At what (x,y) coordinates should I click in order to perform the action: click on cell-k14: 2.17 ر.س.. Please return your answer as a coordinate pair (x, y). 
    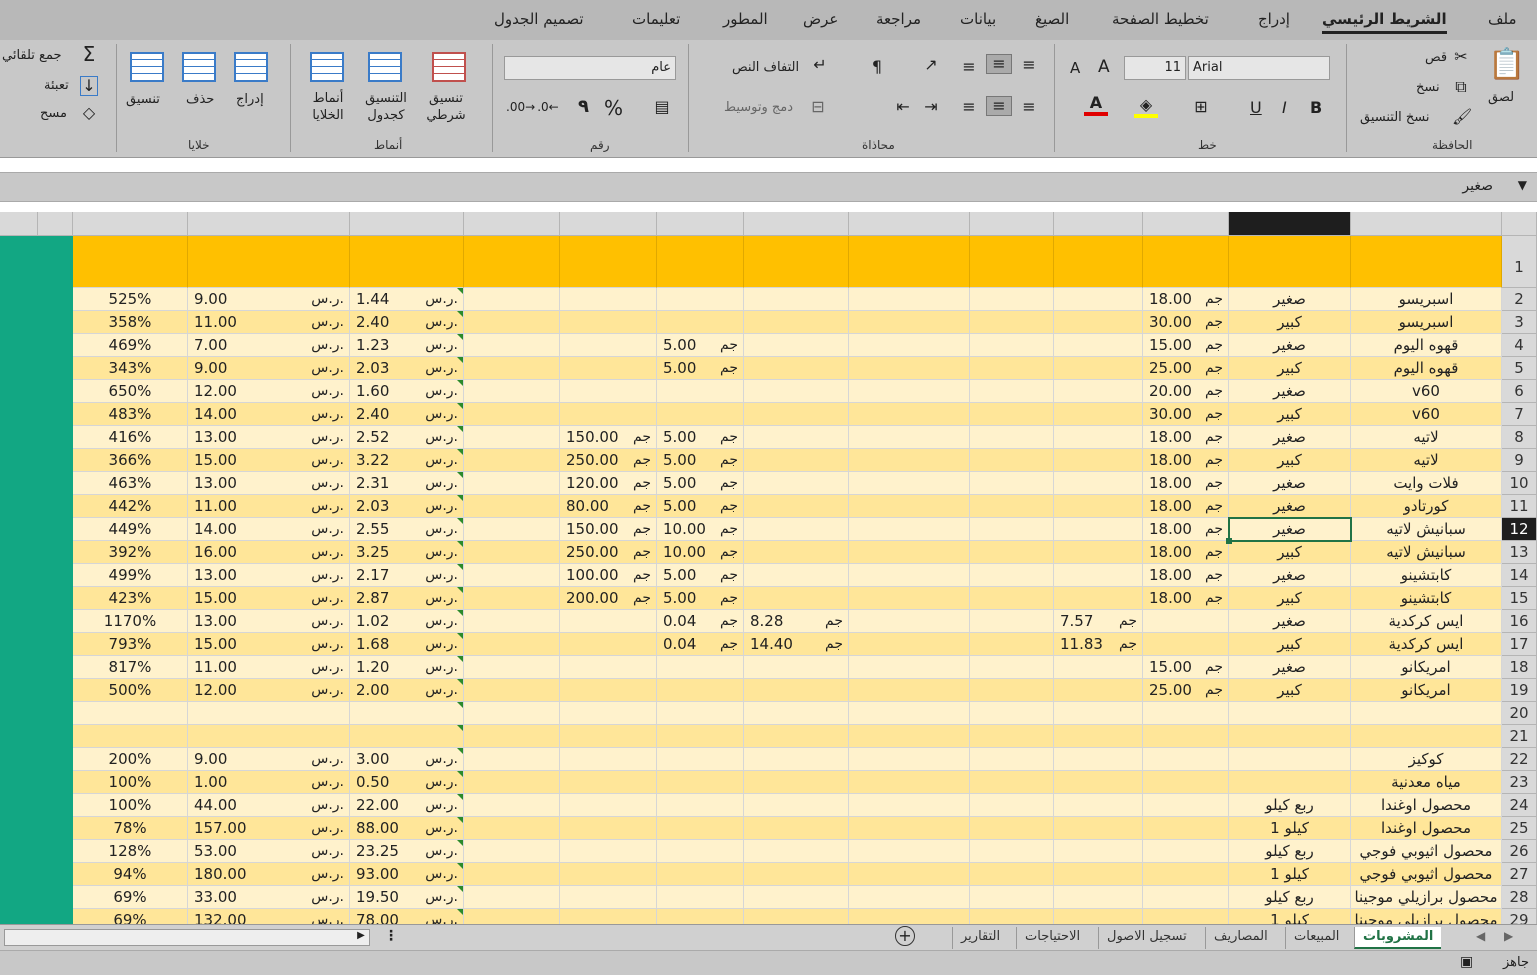
    Looking at the image, I should click on (407, 575).